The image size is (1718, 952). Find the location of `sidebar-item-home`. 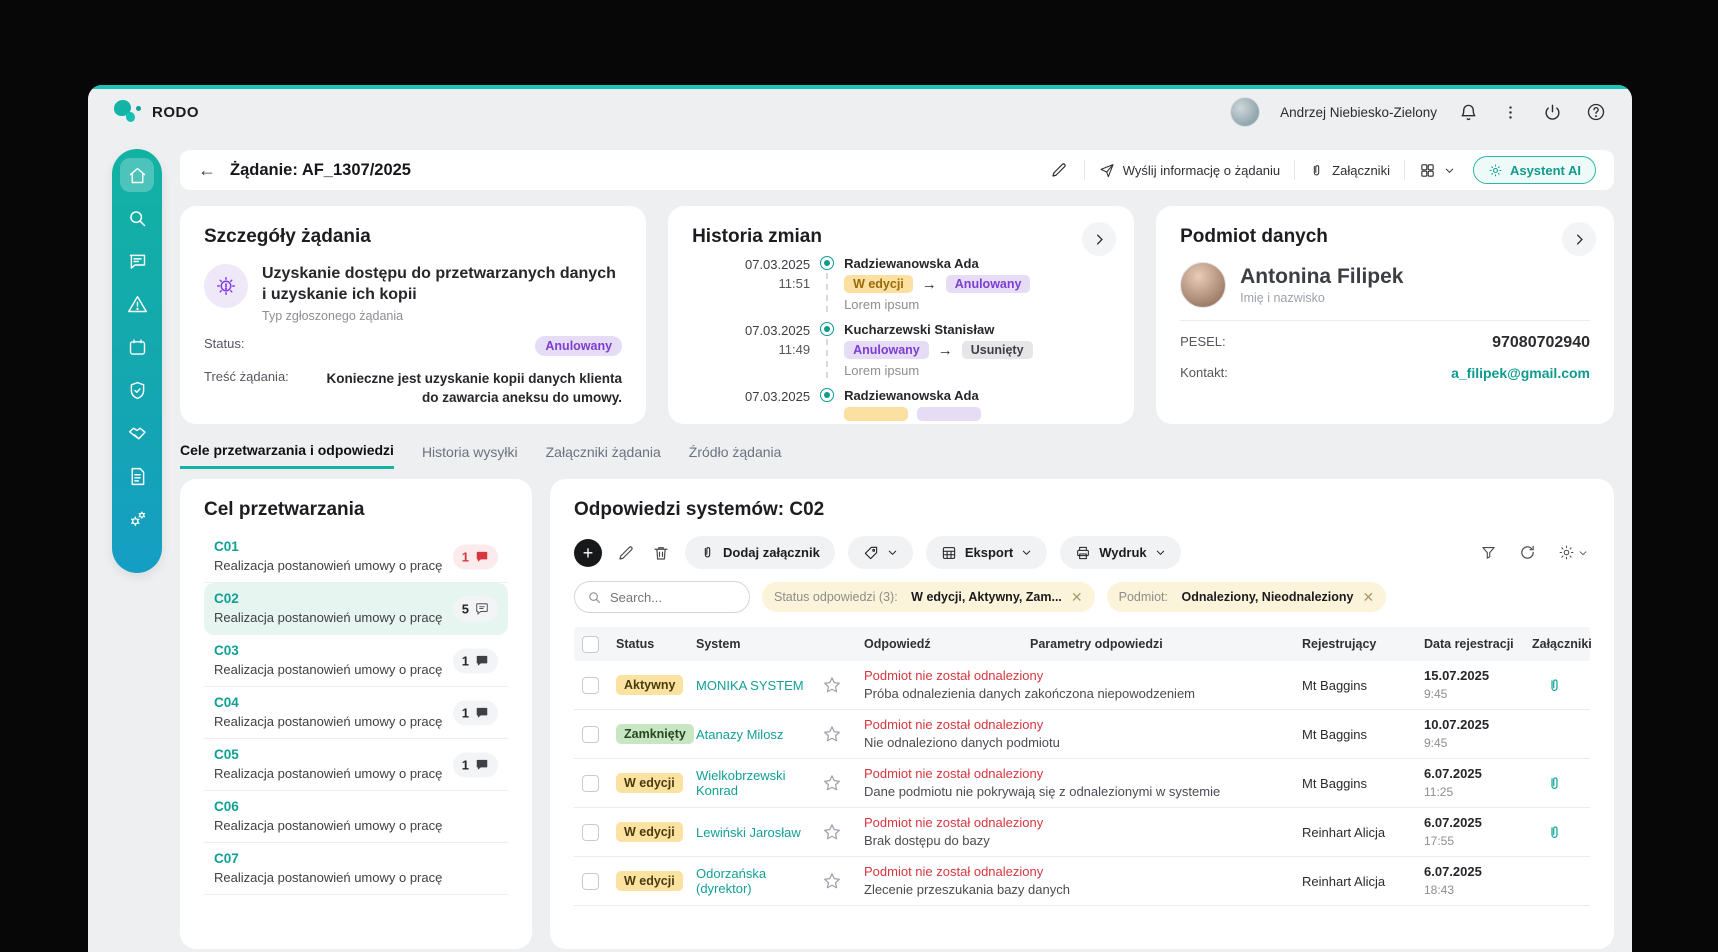

sidebar-item-home is located at coordinates (137, 175).